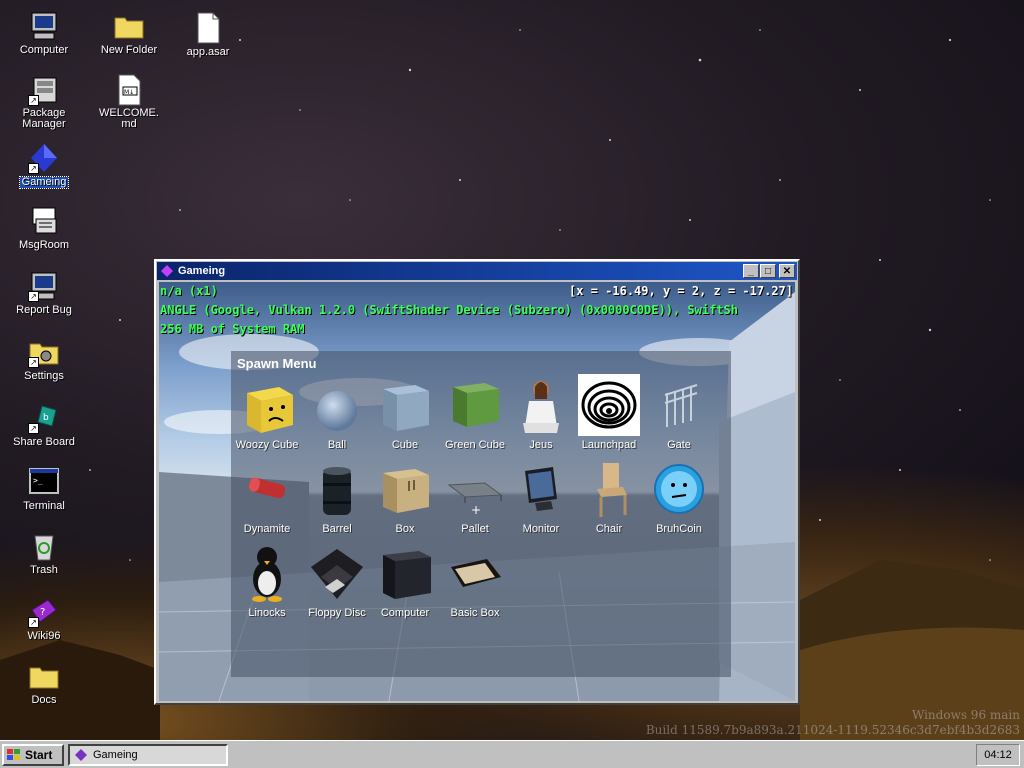 Image resolution: width=1024 pixels, height=768 pixels. I want to click on share-board-icon: b ↗, so click(44, 418).